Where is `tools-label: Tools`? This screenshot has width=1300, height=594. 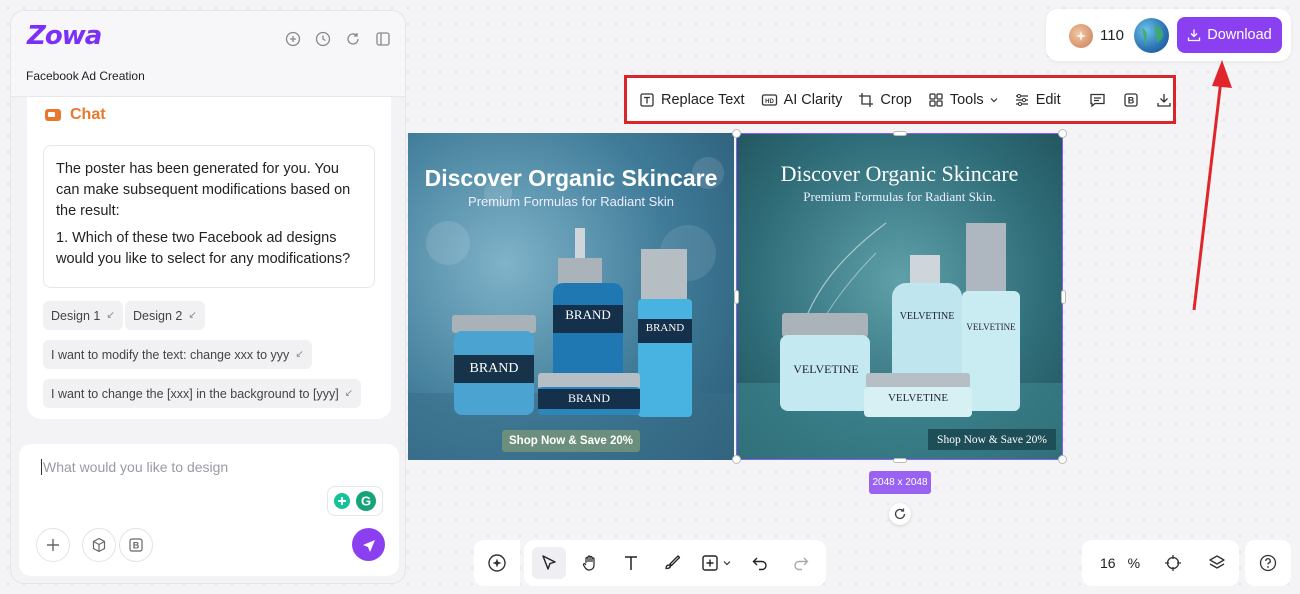
tools-label: Tools is located at coordinates (966, 99).